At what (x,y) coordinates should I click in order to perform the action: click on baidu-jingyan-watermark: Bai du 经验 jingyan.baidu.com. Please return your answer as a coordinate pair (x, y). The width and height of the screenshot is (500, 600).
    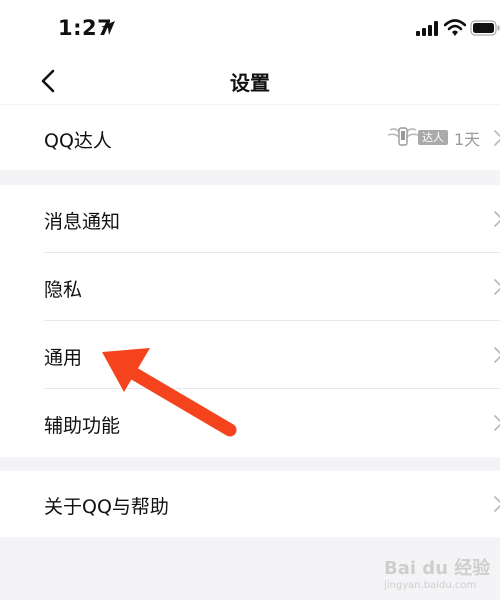
    Looking at the image, I should click on (440, 574).